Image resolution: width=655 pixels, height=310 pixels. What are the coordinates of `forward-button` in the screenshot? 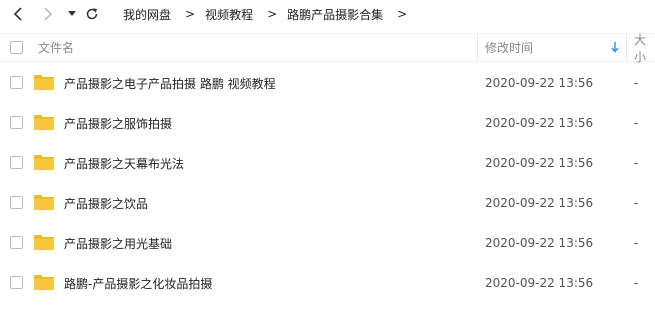 It's located at (48, 14).